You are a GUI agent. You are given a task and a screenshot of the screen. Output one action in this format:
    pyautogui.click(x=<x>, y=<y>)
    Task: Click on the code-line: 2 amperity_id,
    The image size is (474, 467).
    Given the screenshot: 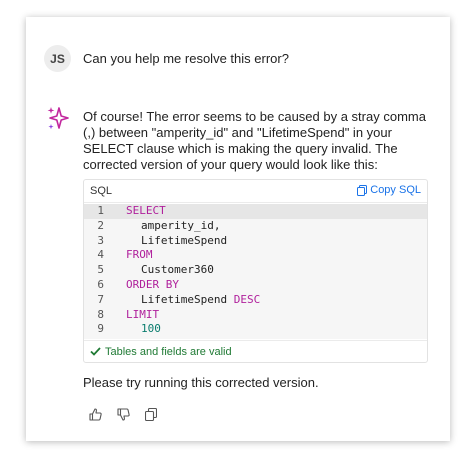 What is the action you would take?
    pyautogui.click(x=255, y=226)
    